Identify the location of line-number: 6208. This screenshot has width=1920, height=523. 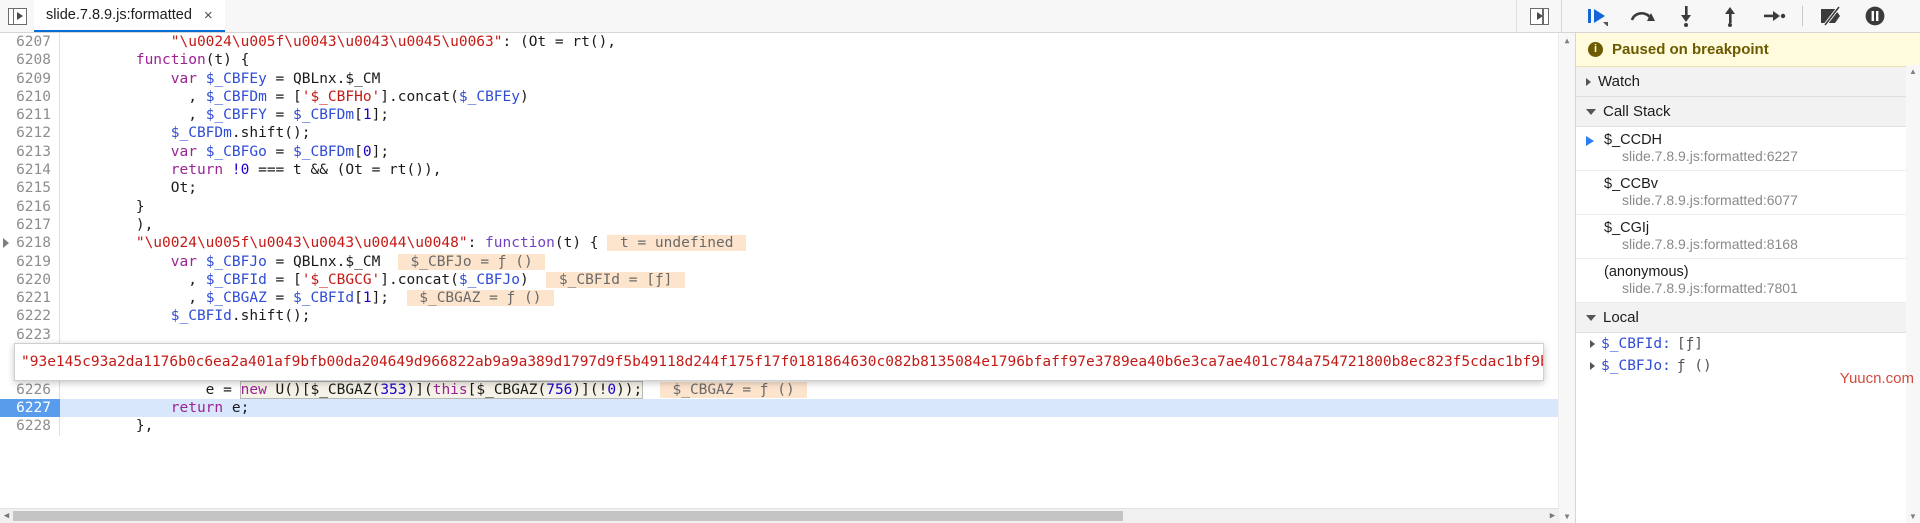
(30, 60).